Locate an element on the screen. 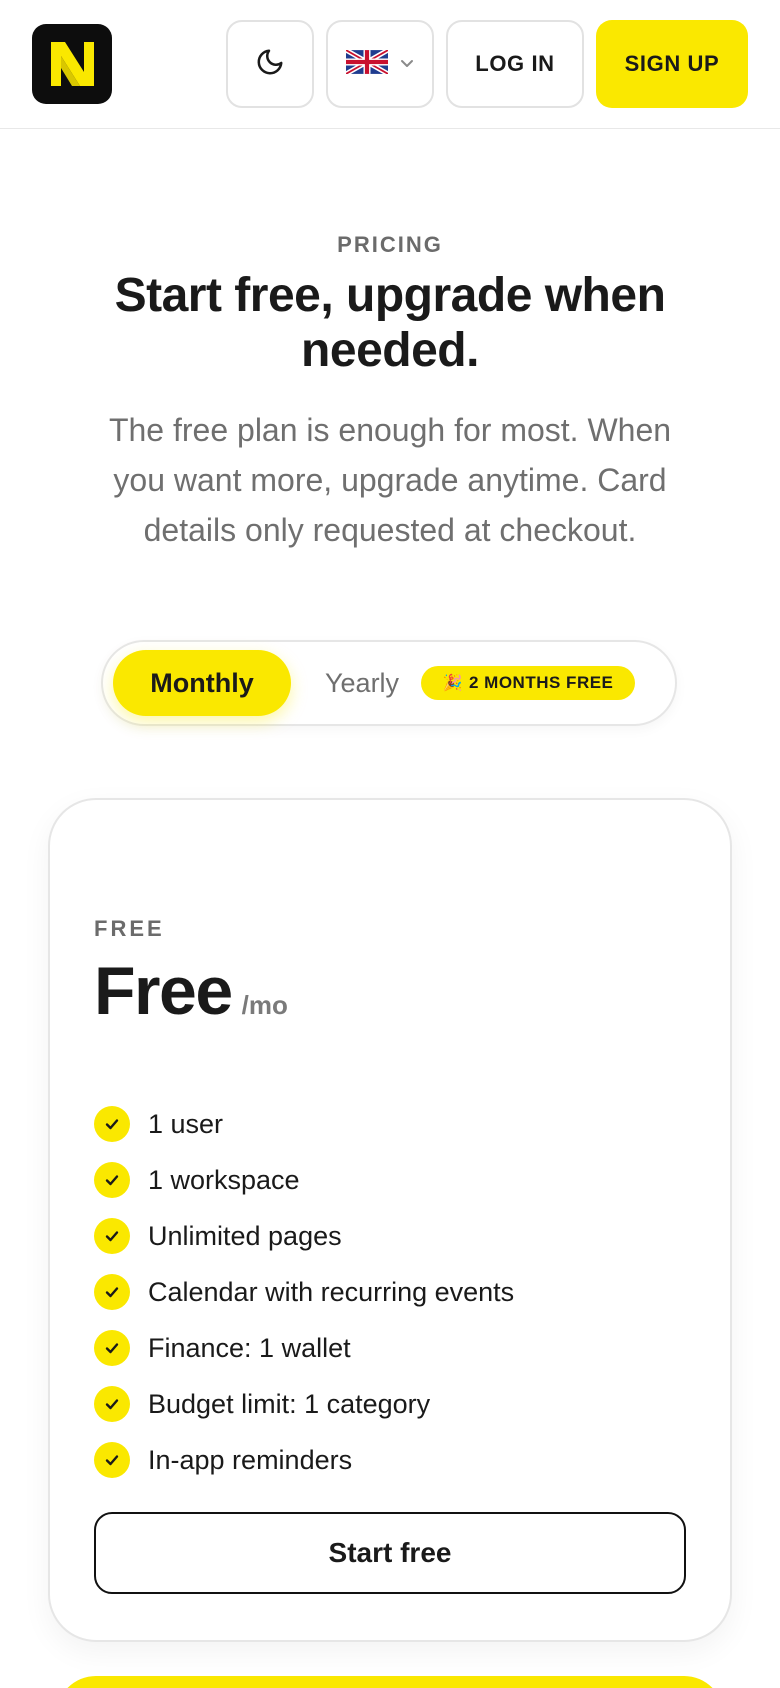 This screenshot has width=780, height=1688. plan-price-row: Free /mo is located at coordinates (191, 991).